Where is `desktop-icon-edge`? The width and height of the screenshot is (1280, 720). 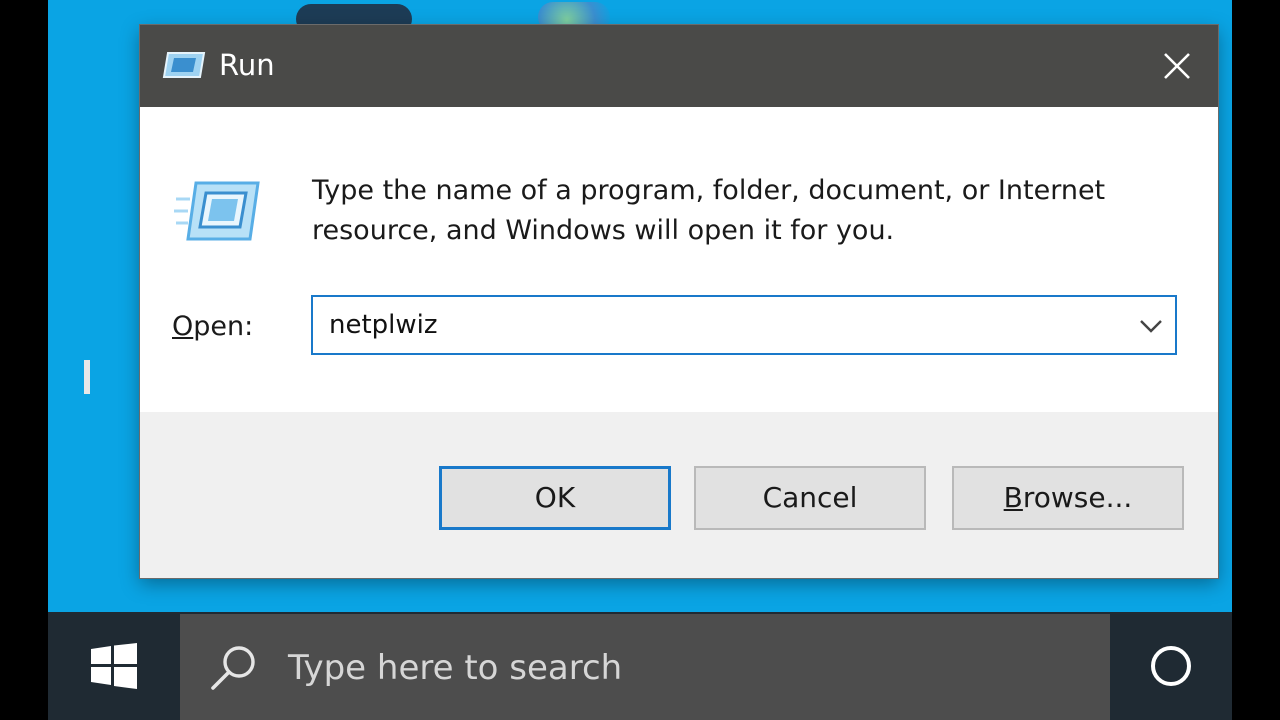 desktop-icon-edge is located at coordinates (87, 377).